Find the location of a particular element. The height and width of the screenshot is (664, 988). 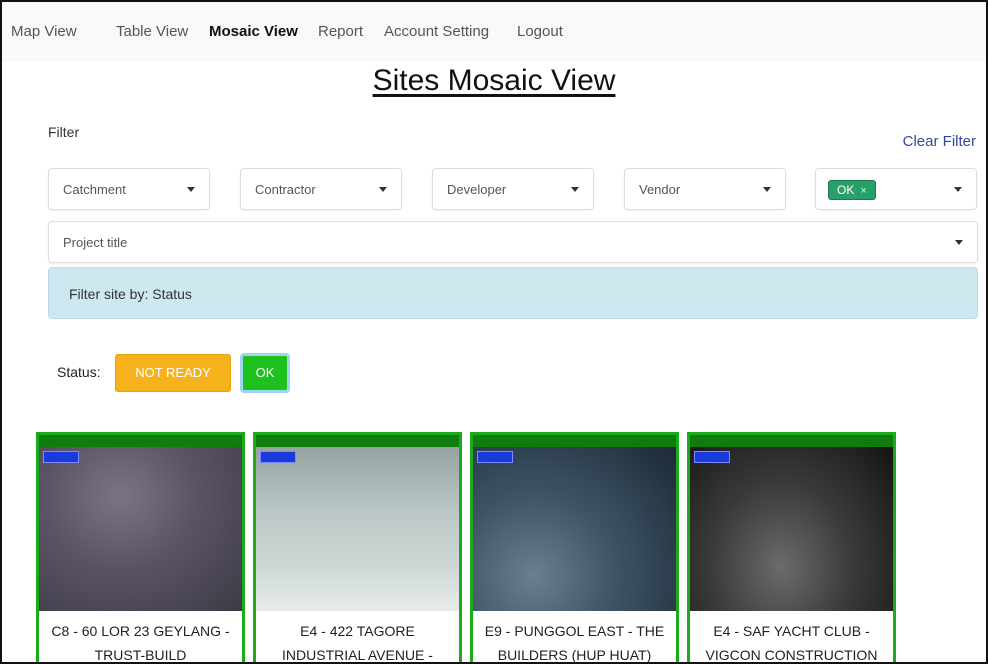

contractor-select-label: Contractor is located at coordinates (285, 189).